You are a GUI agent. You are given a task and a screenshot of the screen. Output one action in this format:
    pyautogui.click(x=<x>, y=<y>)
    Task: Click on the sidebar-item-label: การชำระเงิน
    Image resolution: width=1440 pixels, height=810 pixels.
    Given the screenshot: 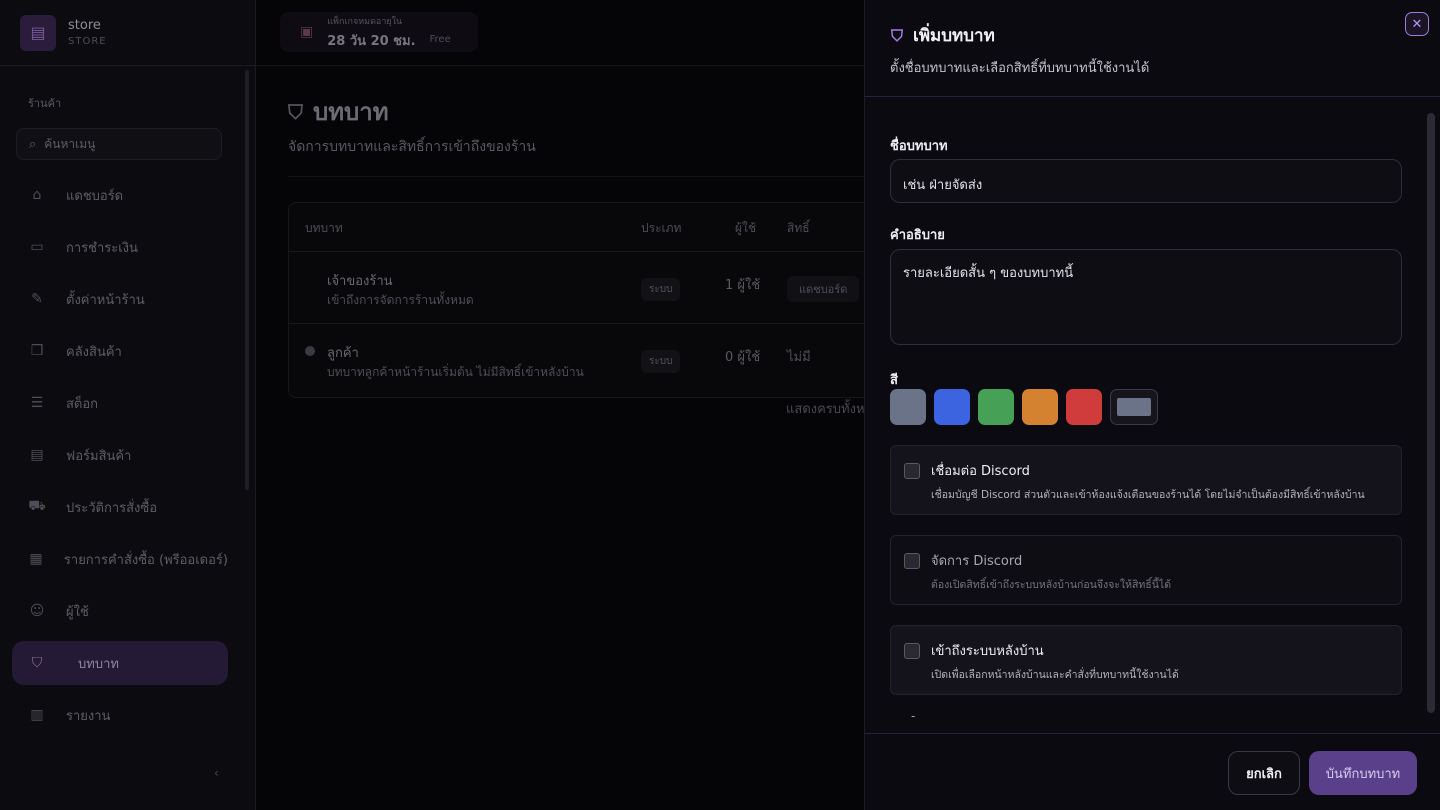 What is the action you would take?
    pyautogui.click(x=102, y=248)
    